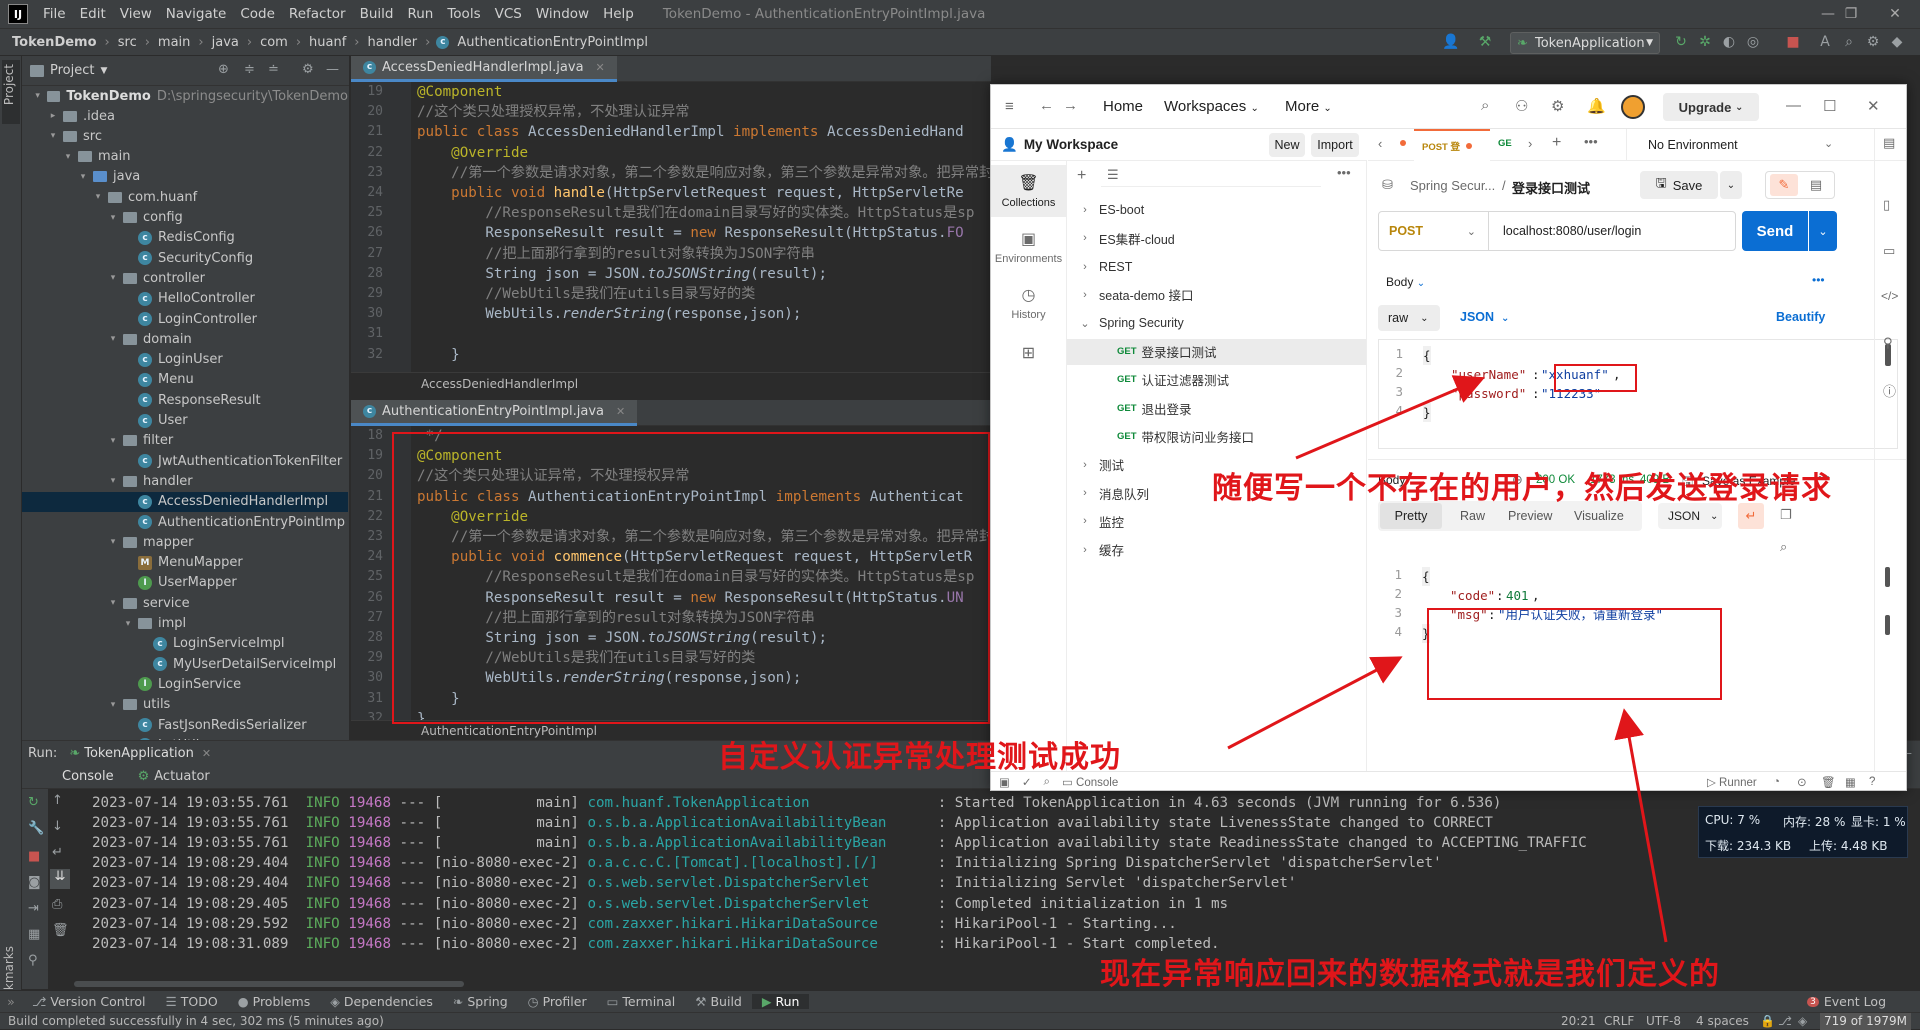  Describe the element at coordinates (919, 757) in the screenshot. I see `annotation-note-success: 自定义认证异常处理测试成功` at that location.